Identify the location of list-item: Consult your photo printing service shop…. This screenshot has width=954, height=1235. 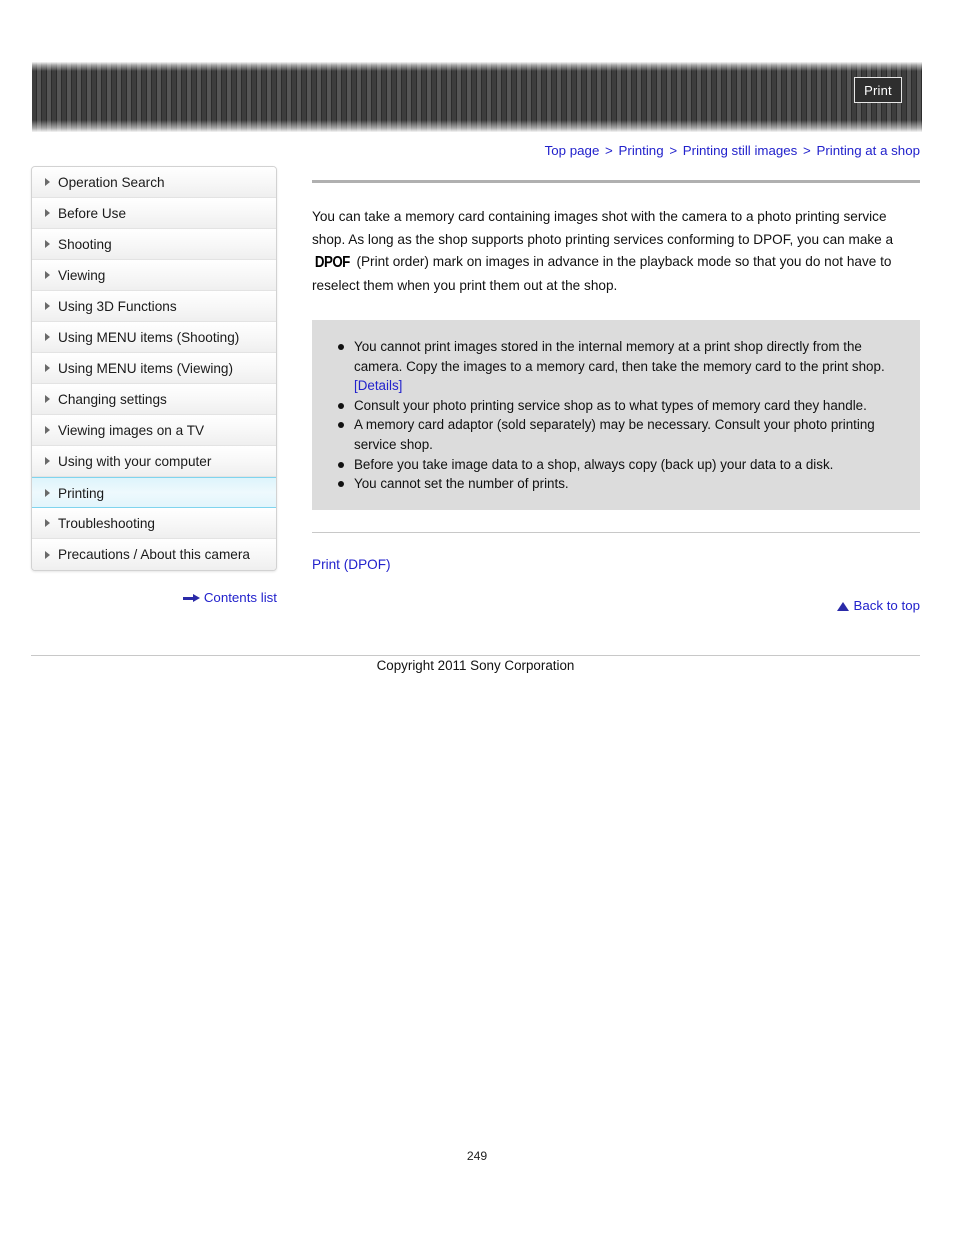
(616, 406).